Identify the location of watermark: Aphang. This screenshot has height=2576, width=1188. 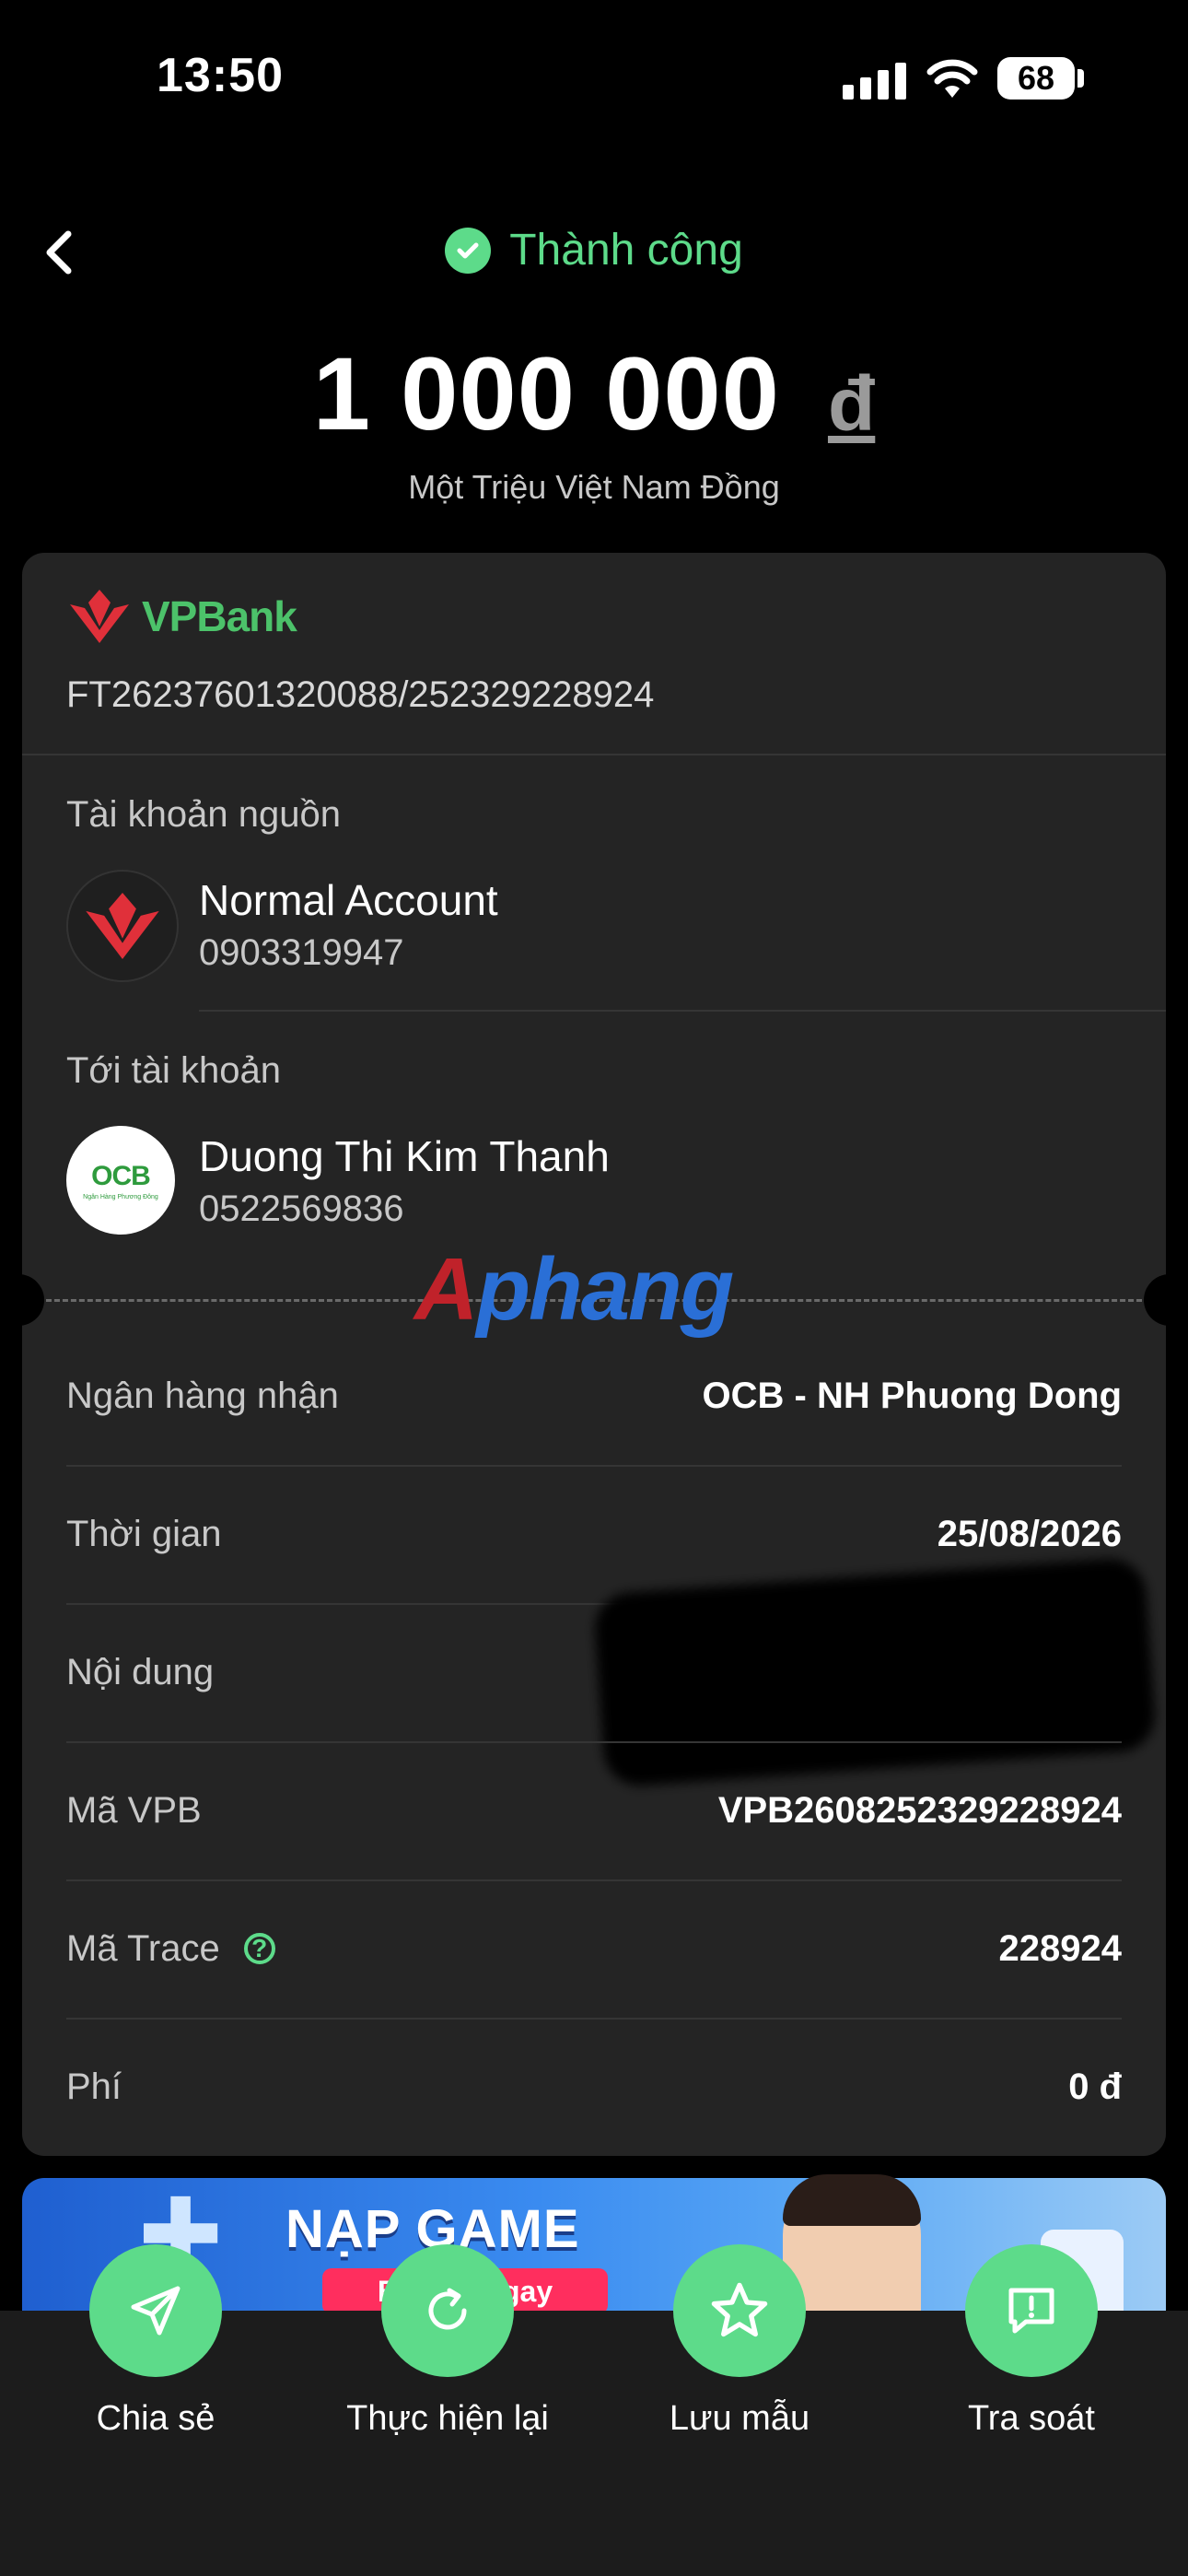
(574, 1290).